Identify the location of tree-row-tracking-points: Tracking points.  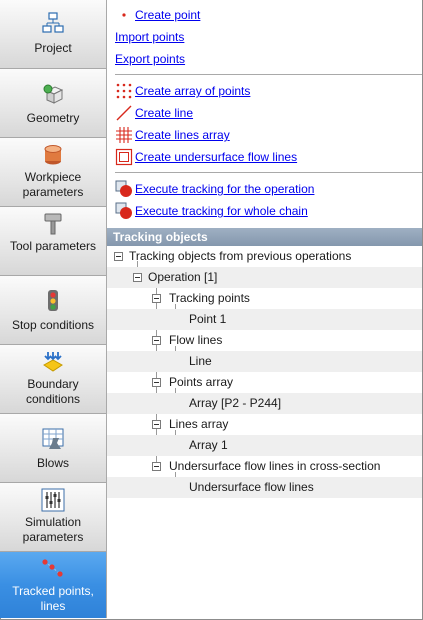
(264, 298).